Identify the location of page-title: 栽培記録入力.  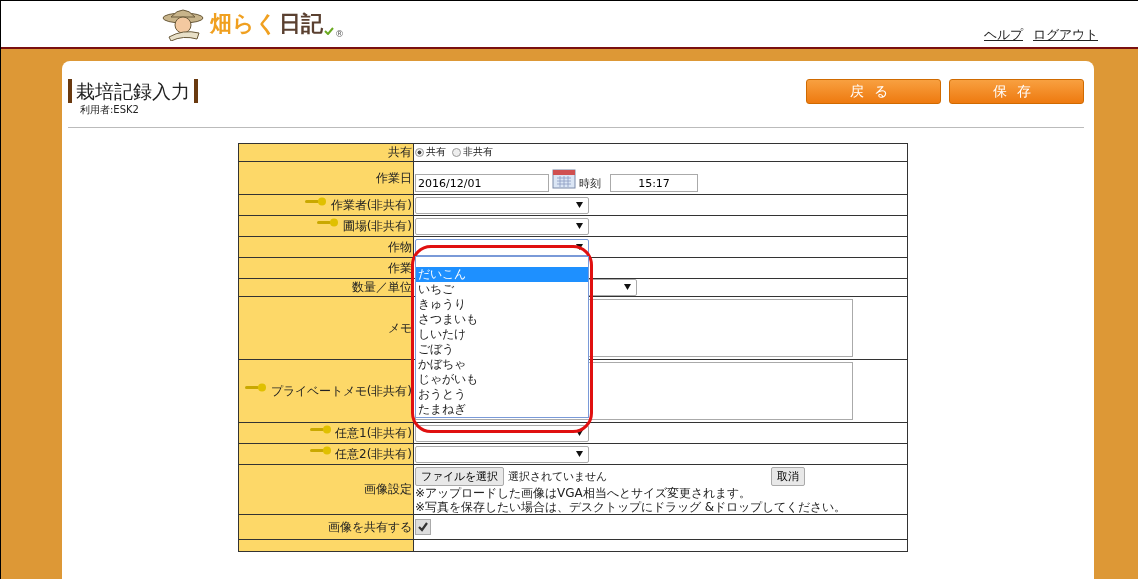
(133, 91).